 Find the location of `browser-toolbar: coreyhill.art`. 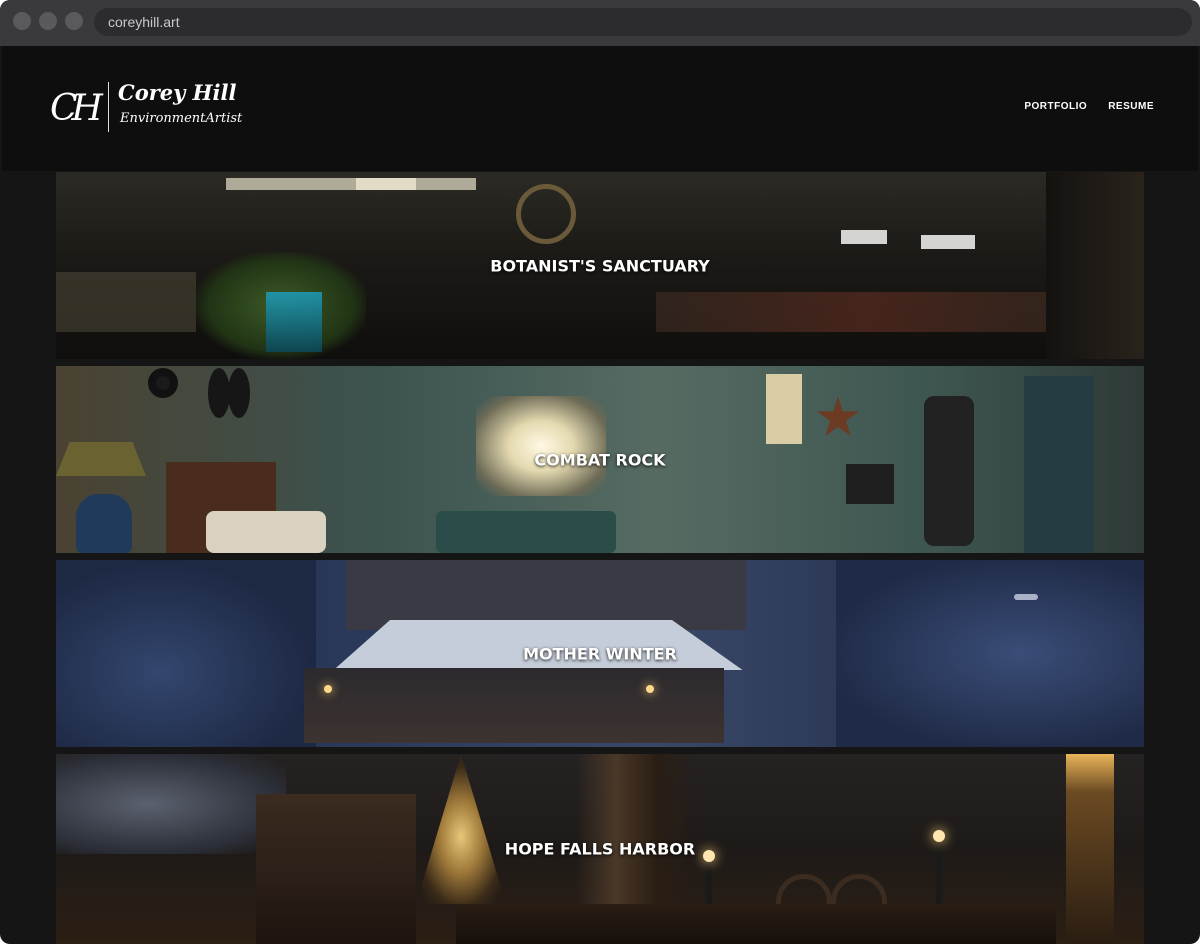

browser-toolbar: coreyhill.art is located at coordinates (600, 23).